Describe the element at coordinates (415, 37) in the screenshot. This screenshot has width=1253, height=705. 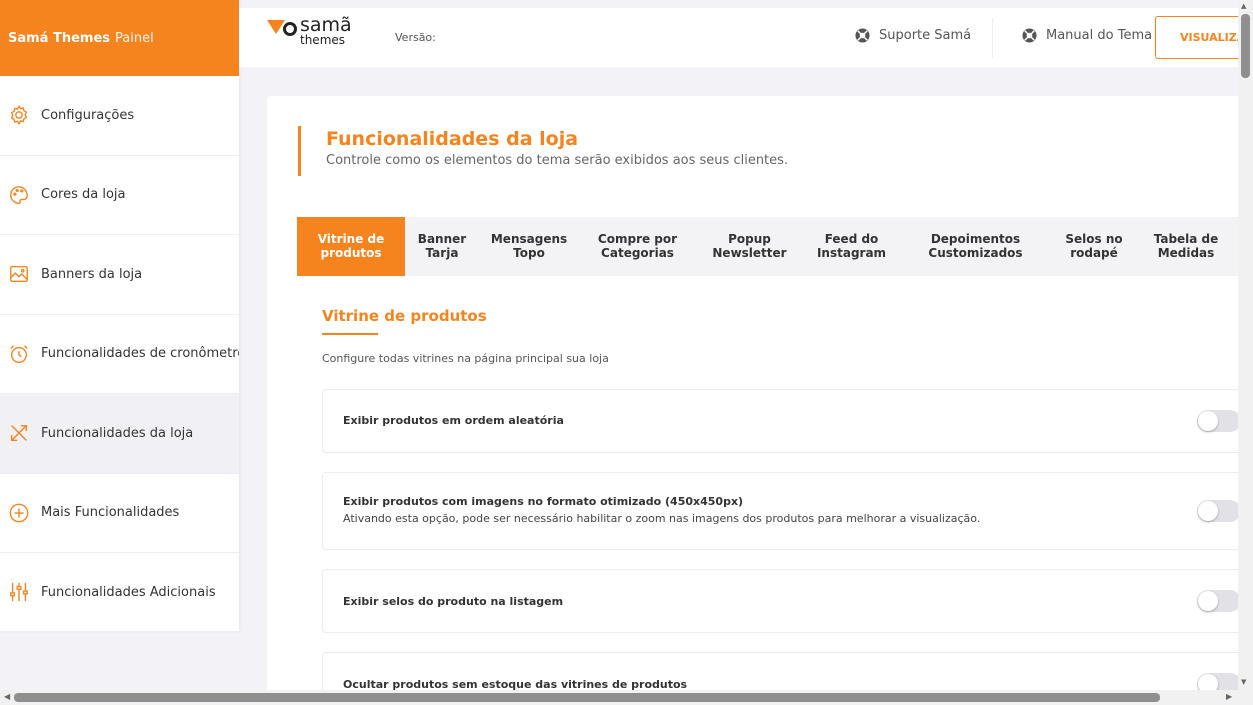
I see `version-label: Versão:` at that location.